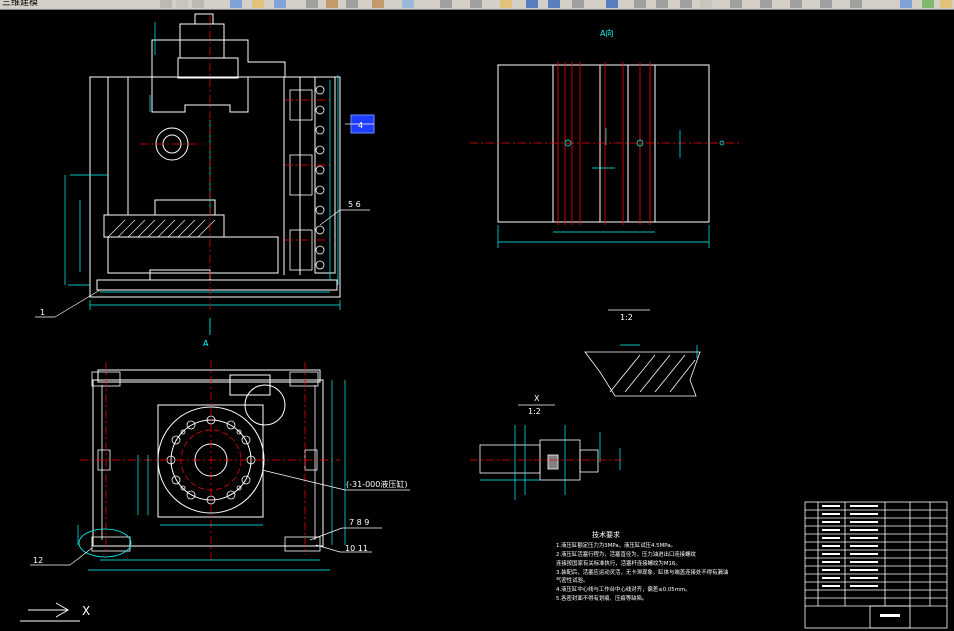 The height and width of the screenshot is (631, 954). I want to click on top-view, so click(208, 458).